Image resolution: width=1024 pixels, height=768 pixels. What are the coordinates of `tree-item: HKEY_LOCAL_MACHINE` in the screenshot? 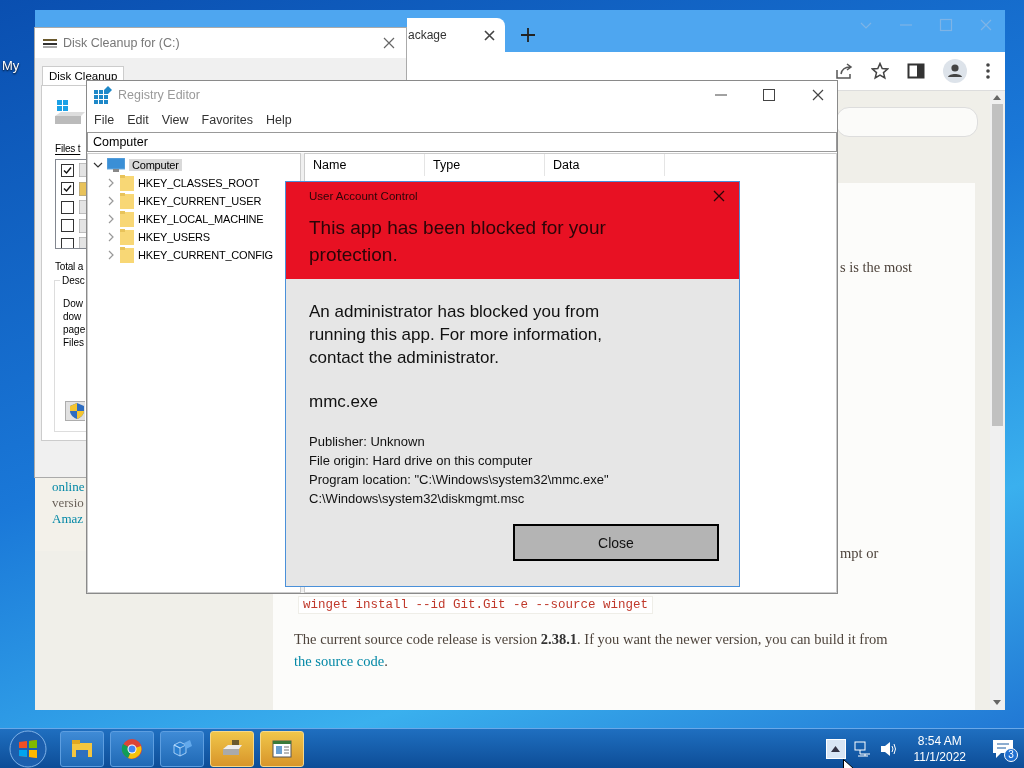 It's located at (201, 219).